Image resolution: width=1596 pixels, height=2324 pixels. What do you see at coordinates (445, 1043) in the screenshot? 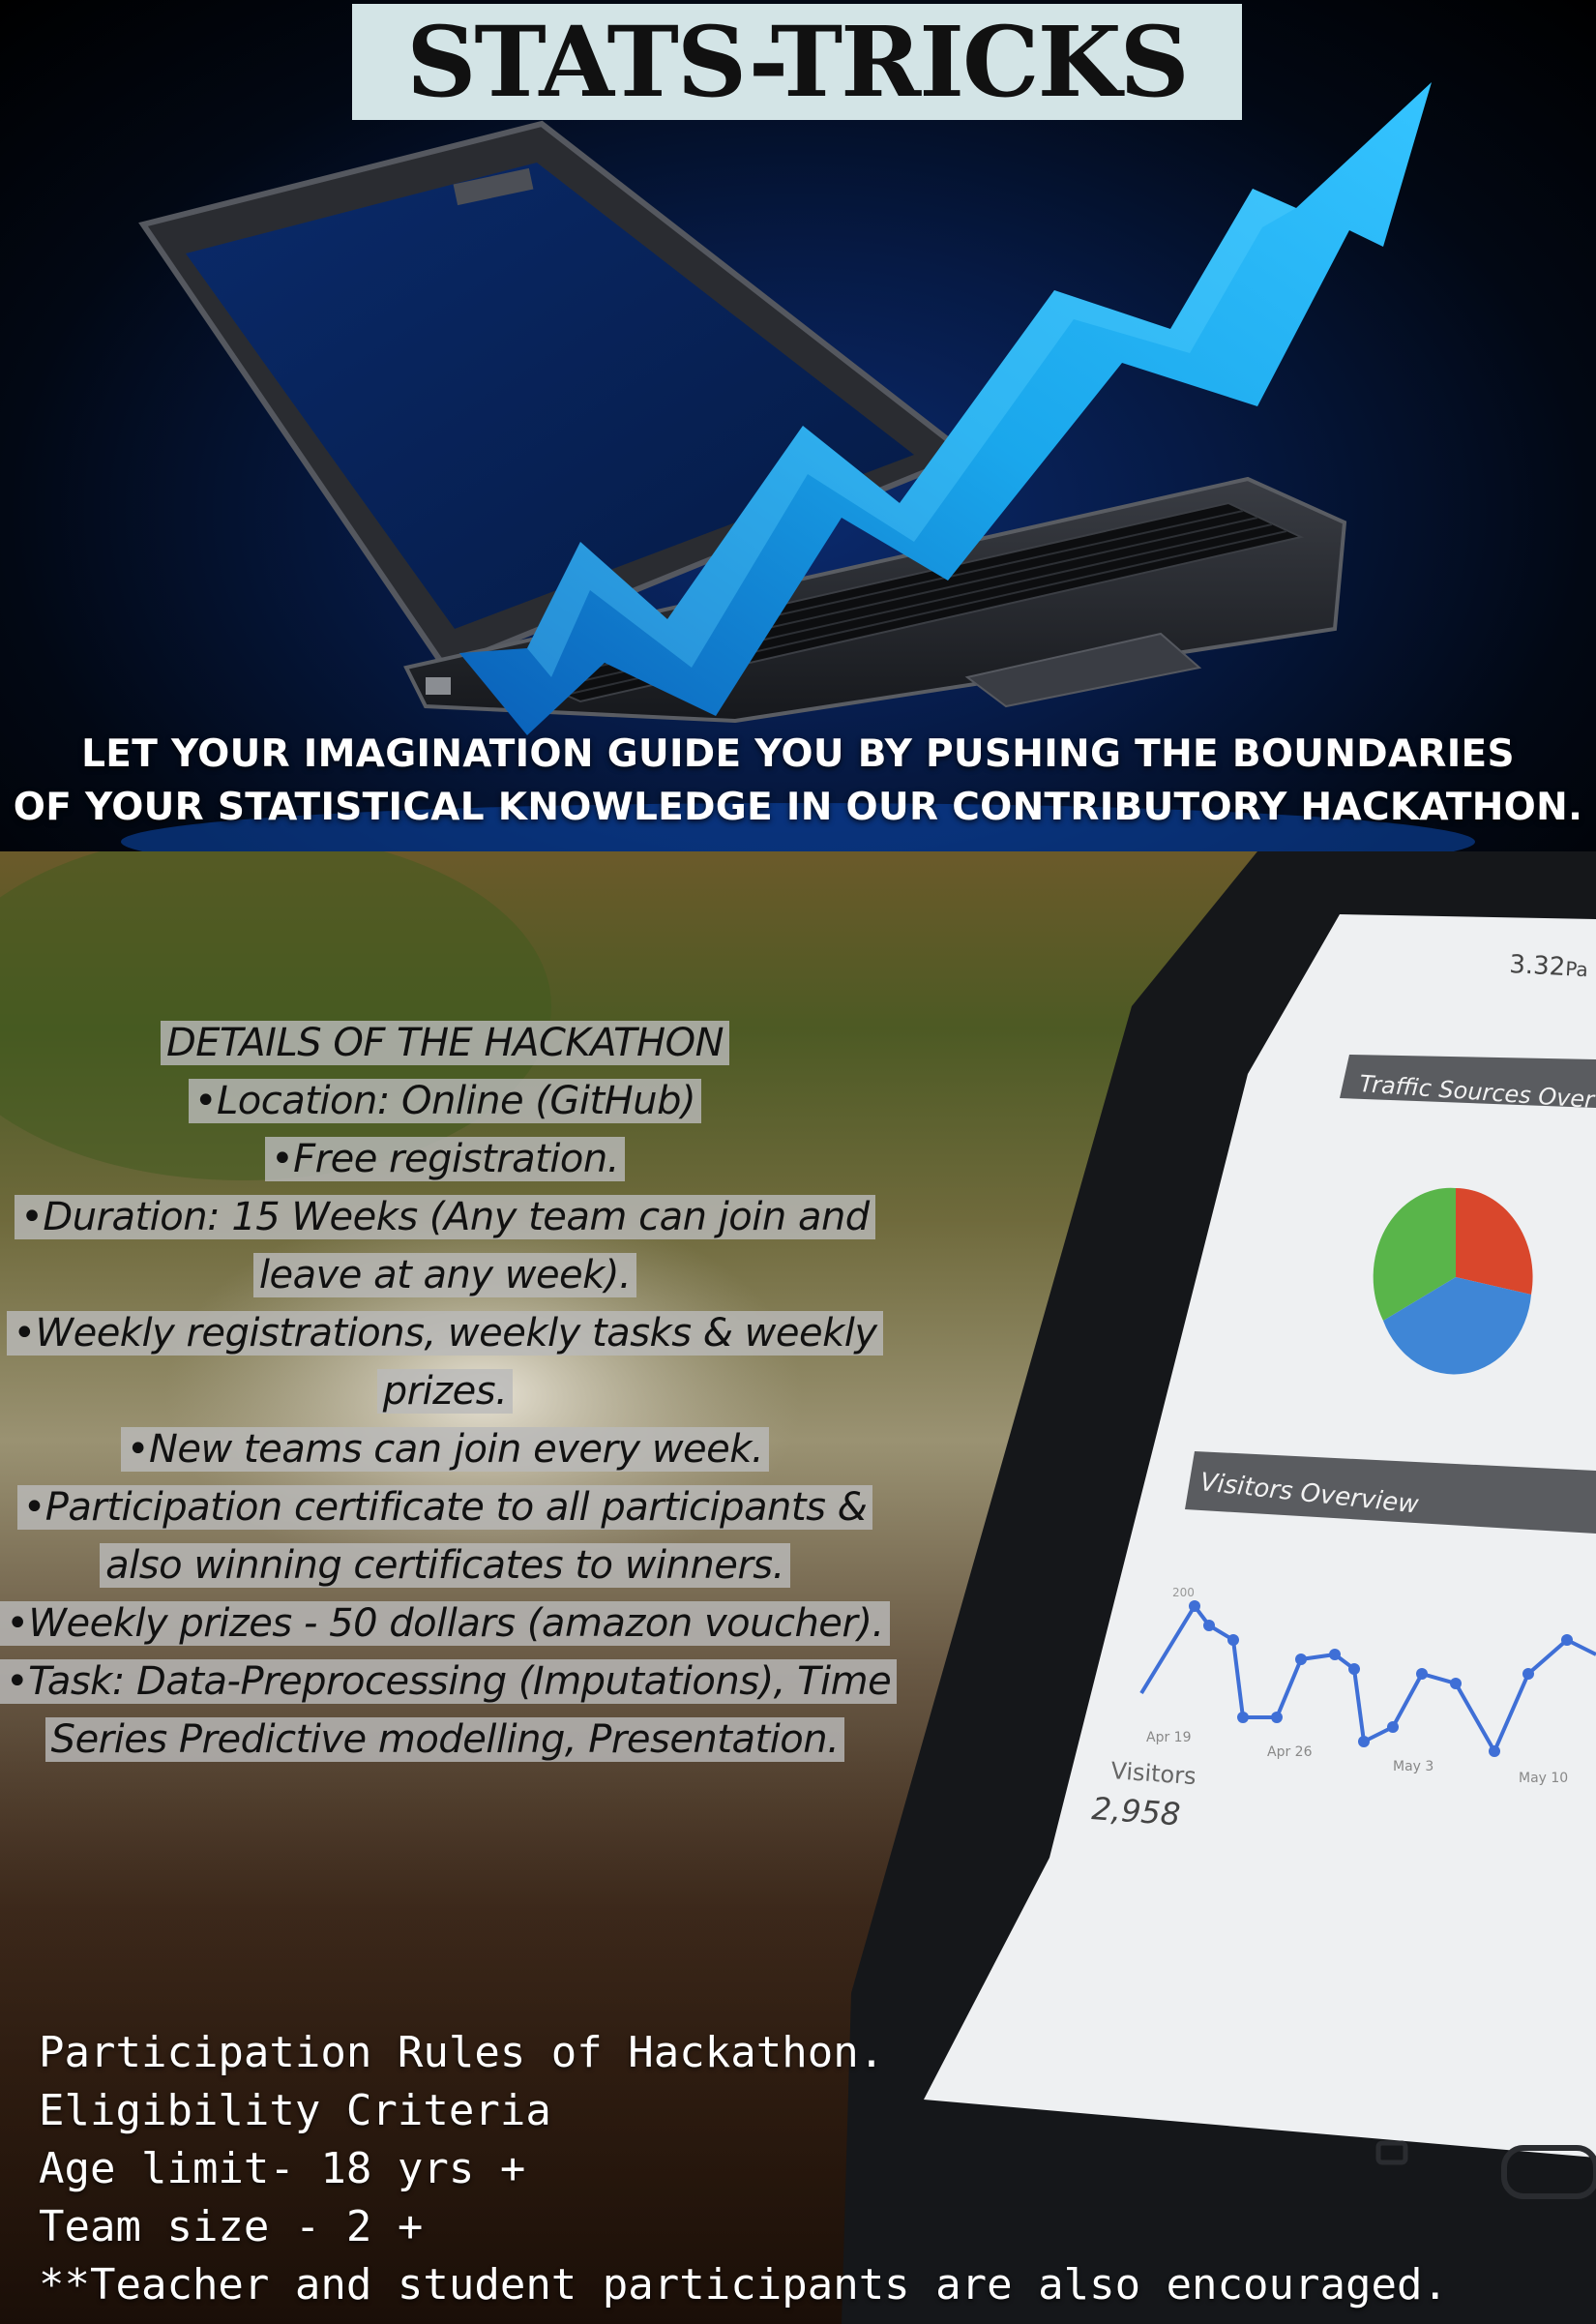
I see `details-heading: DETAILS OF THE HACKATHON` at bounding box center [445, 1043].